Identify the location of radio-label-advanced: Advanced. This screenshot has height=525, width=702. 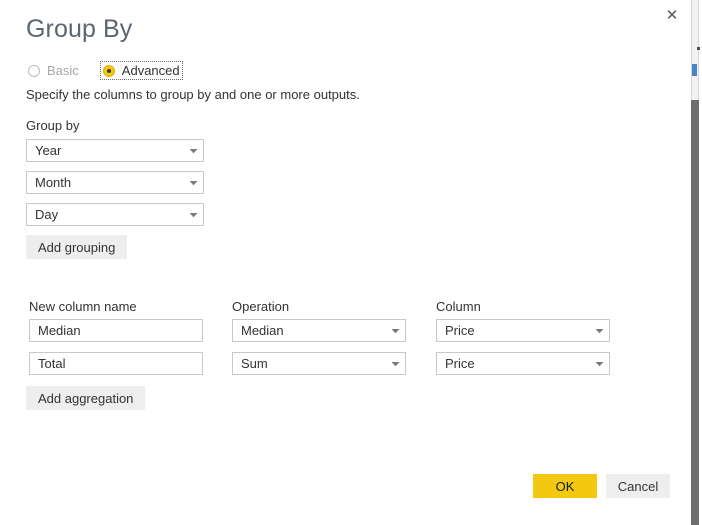
(150, 70).